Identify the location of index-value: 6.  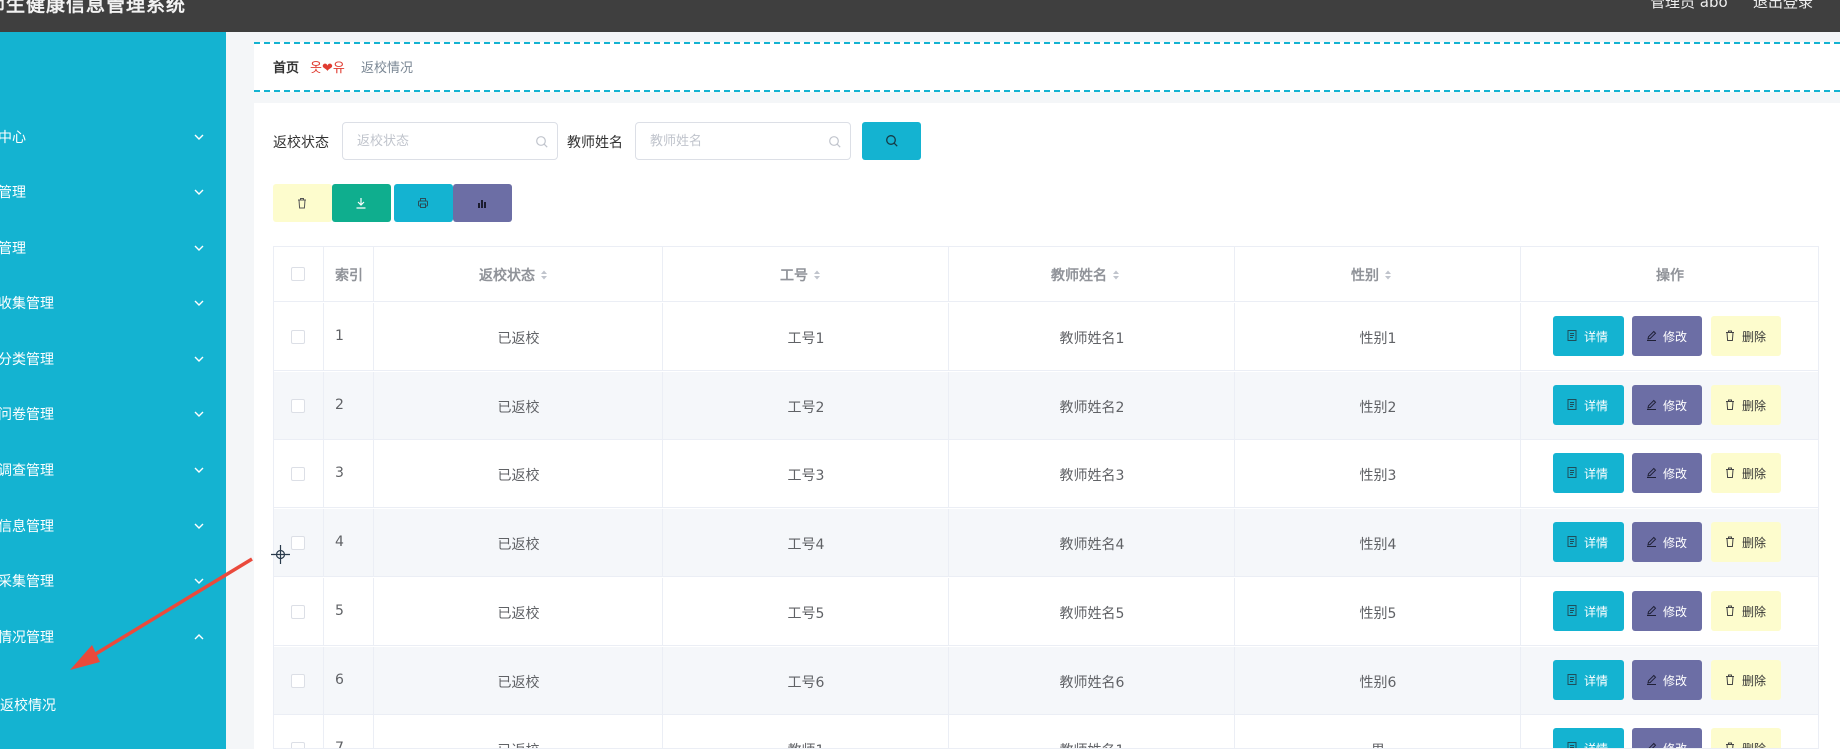
(339, 679).